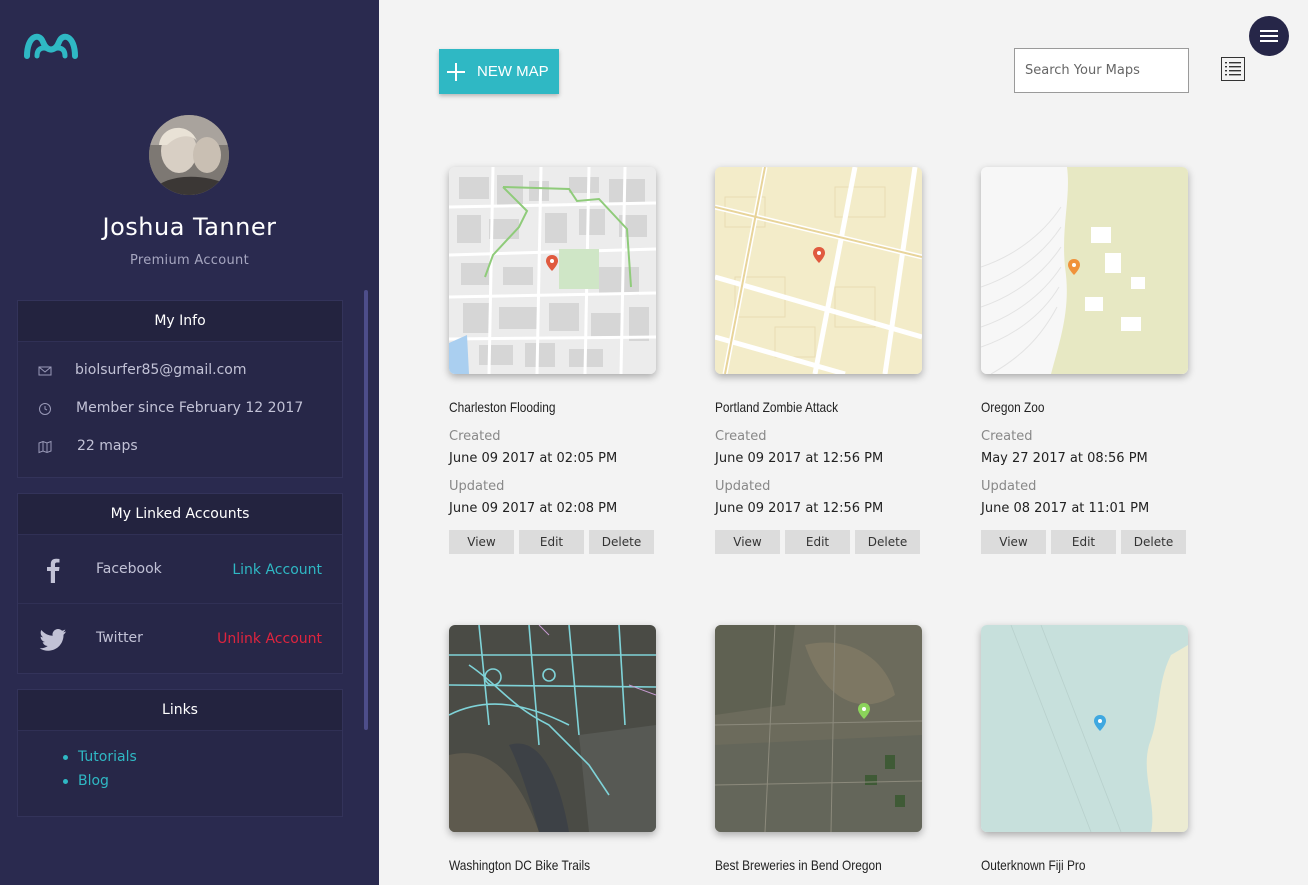 The height and width of the screenshot is (885, 1308). I want to click on map-card: Best Breweries in Bend Oregon, so click(819, 749).